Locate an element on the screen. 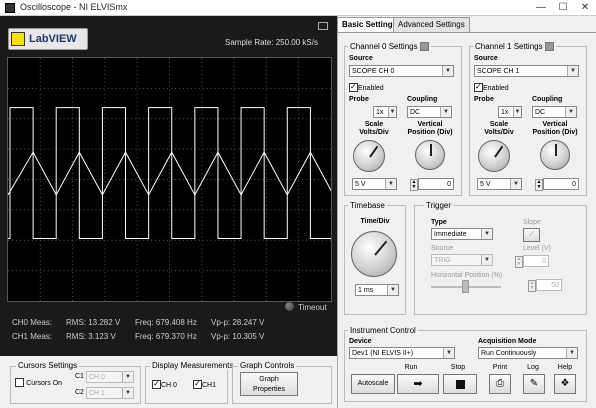 This screenshot has height=408, width=596. ch0-vpos-knob is located at coordinates (430, 155).